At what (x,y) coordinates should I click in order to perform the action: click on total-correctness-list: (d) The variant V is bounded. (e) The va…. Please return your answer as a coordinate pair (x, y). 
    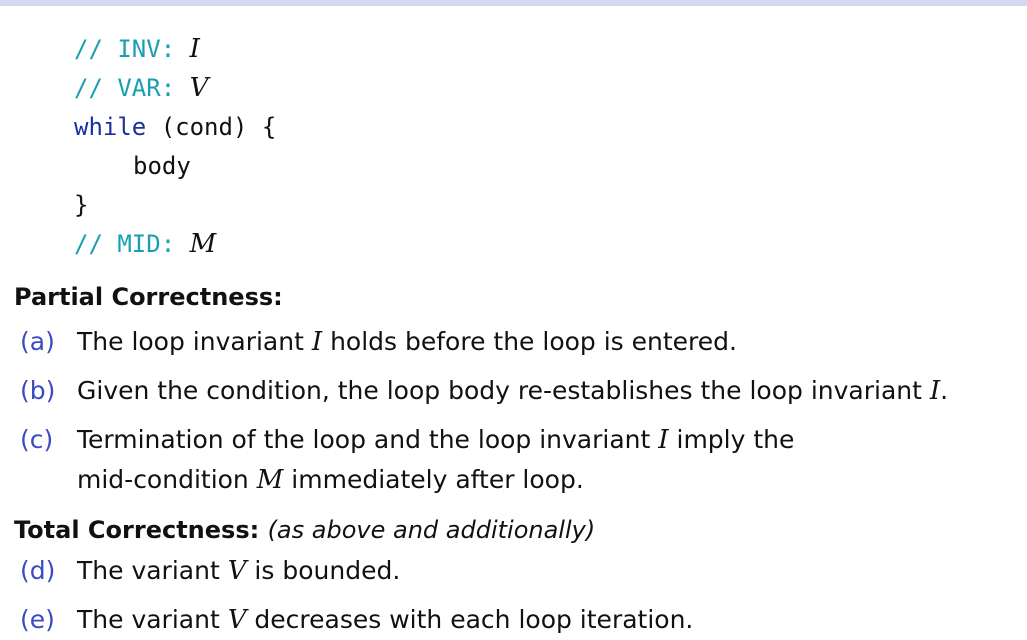
    Looking at the image, I should click on (516, 595).